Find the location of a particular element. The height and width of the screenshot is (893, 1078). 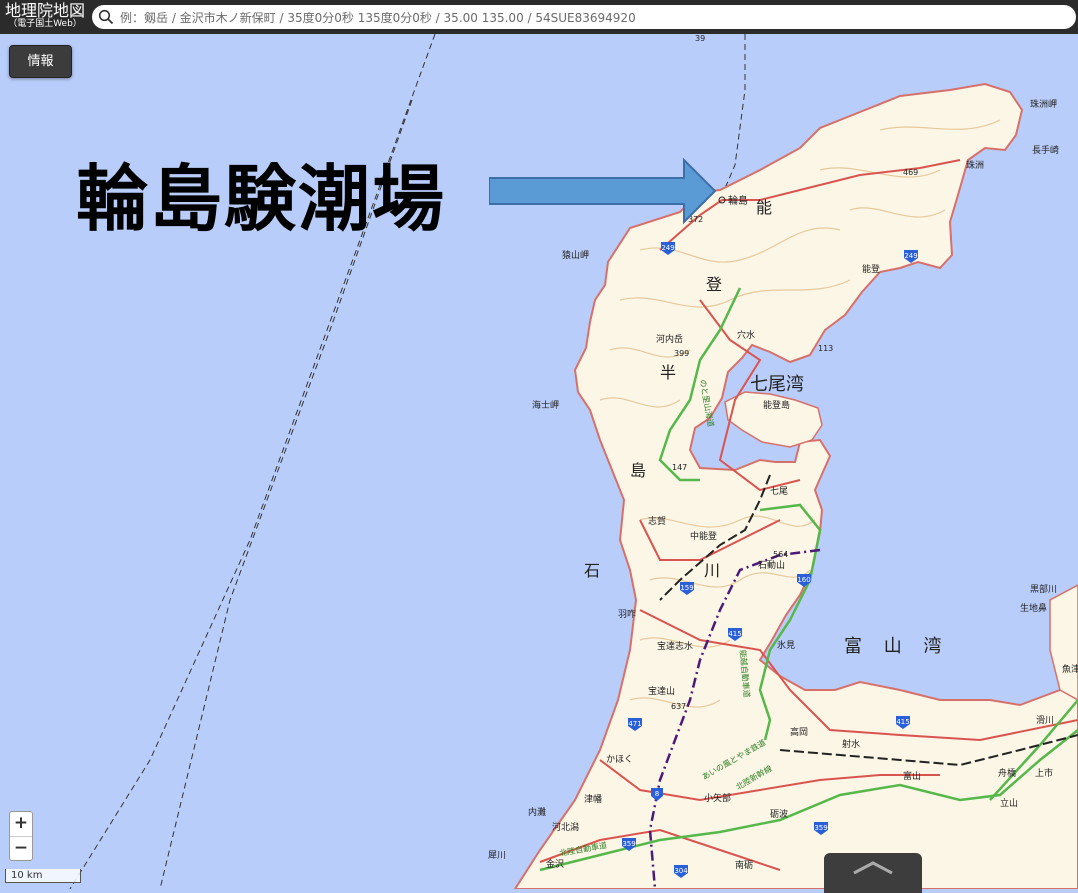

label-nanaobay: 七尾湾 is located at coordinates (777, 384).